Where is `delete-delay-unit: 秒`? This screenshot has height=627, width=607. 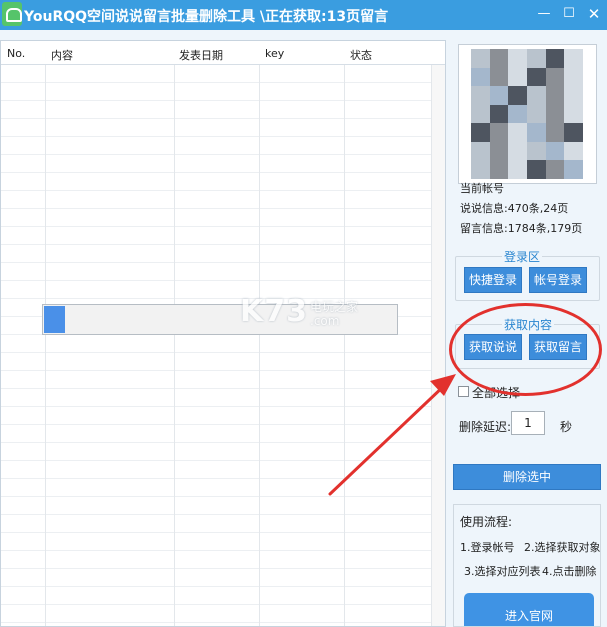 delete-delay-unit: 秒 is located at coordinates (566, 427).